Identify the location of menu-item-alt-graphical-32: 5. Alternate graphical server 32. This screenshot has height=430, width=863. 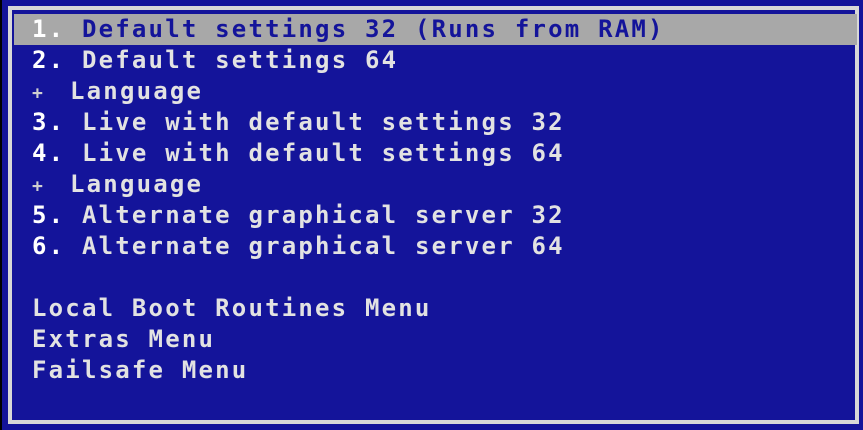
(435, 215).